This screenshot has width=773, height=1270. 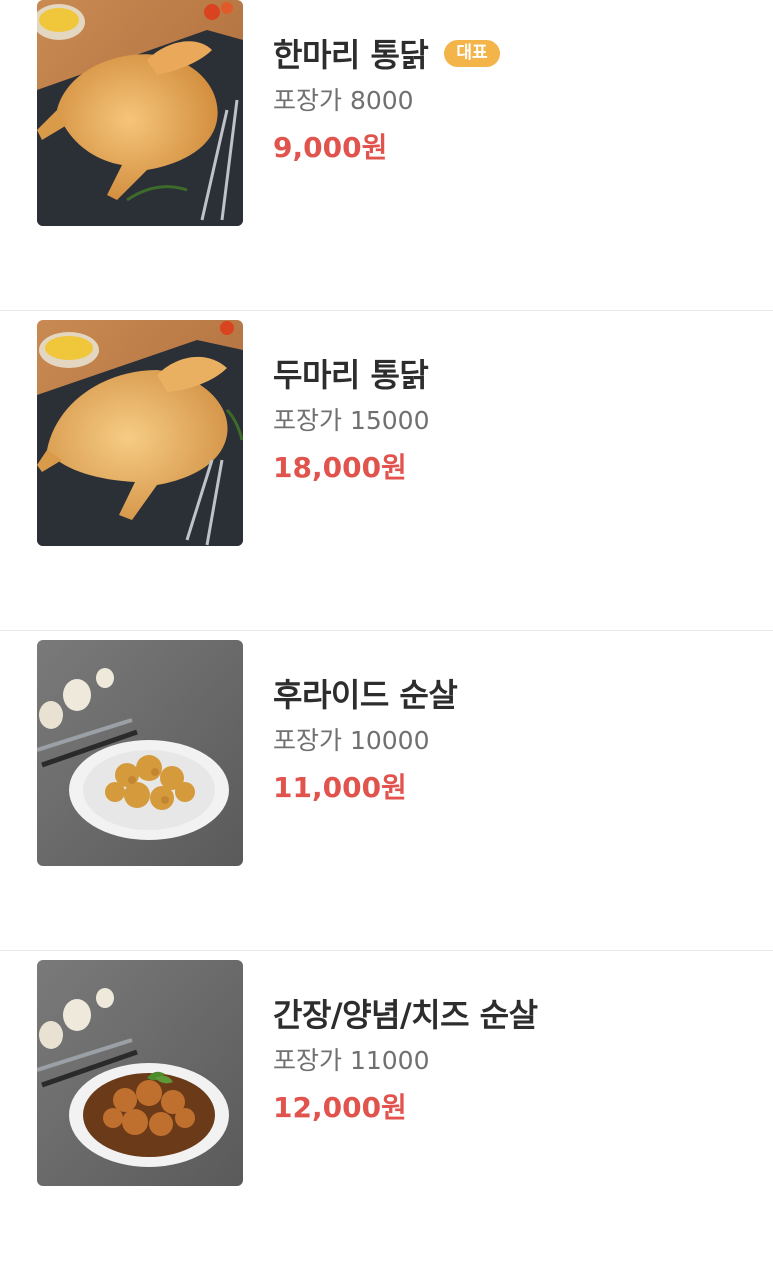 I want to click on takeout-price: 포장가 11000, so click(x=351, y=1060).